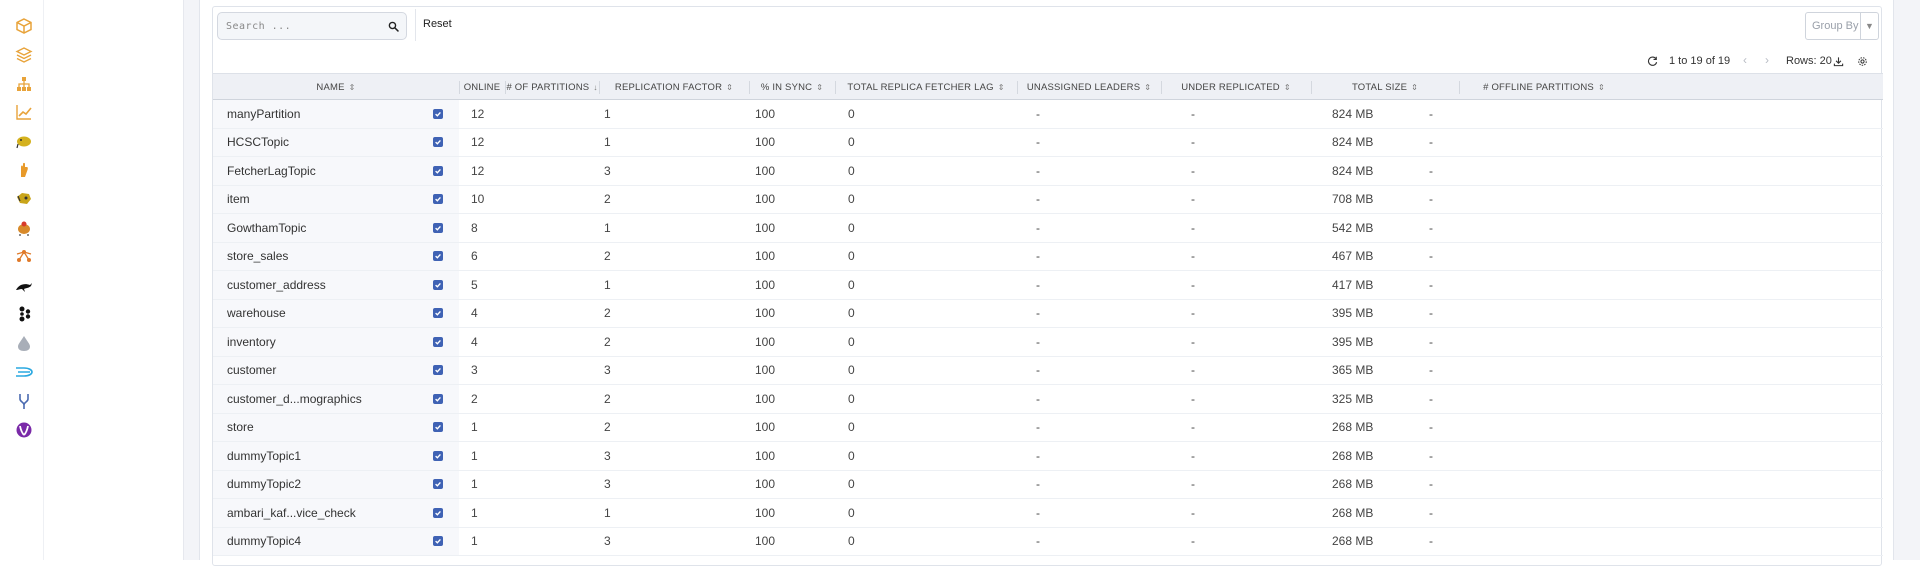 The image size is (1920, 566). I want to click on layers-icon, so click(24, 55).